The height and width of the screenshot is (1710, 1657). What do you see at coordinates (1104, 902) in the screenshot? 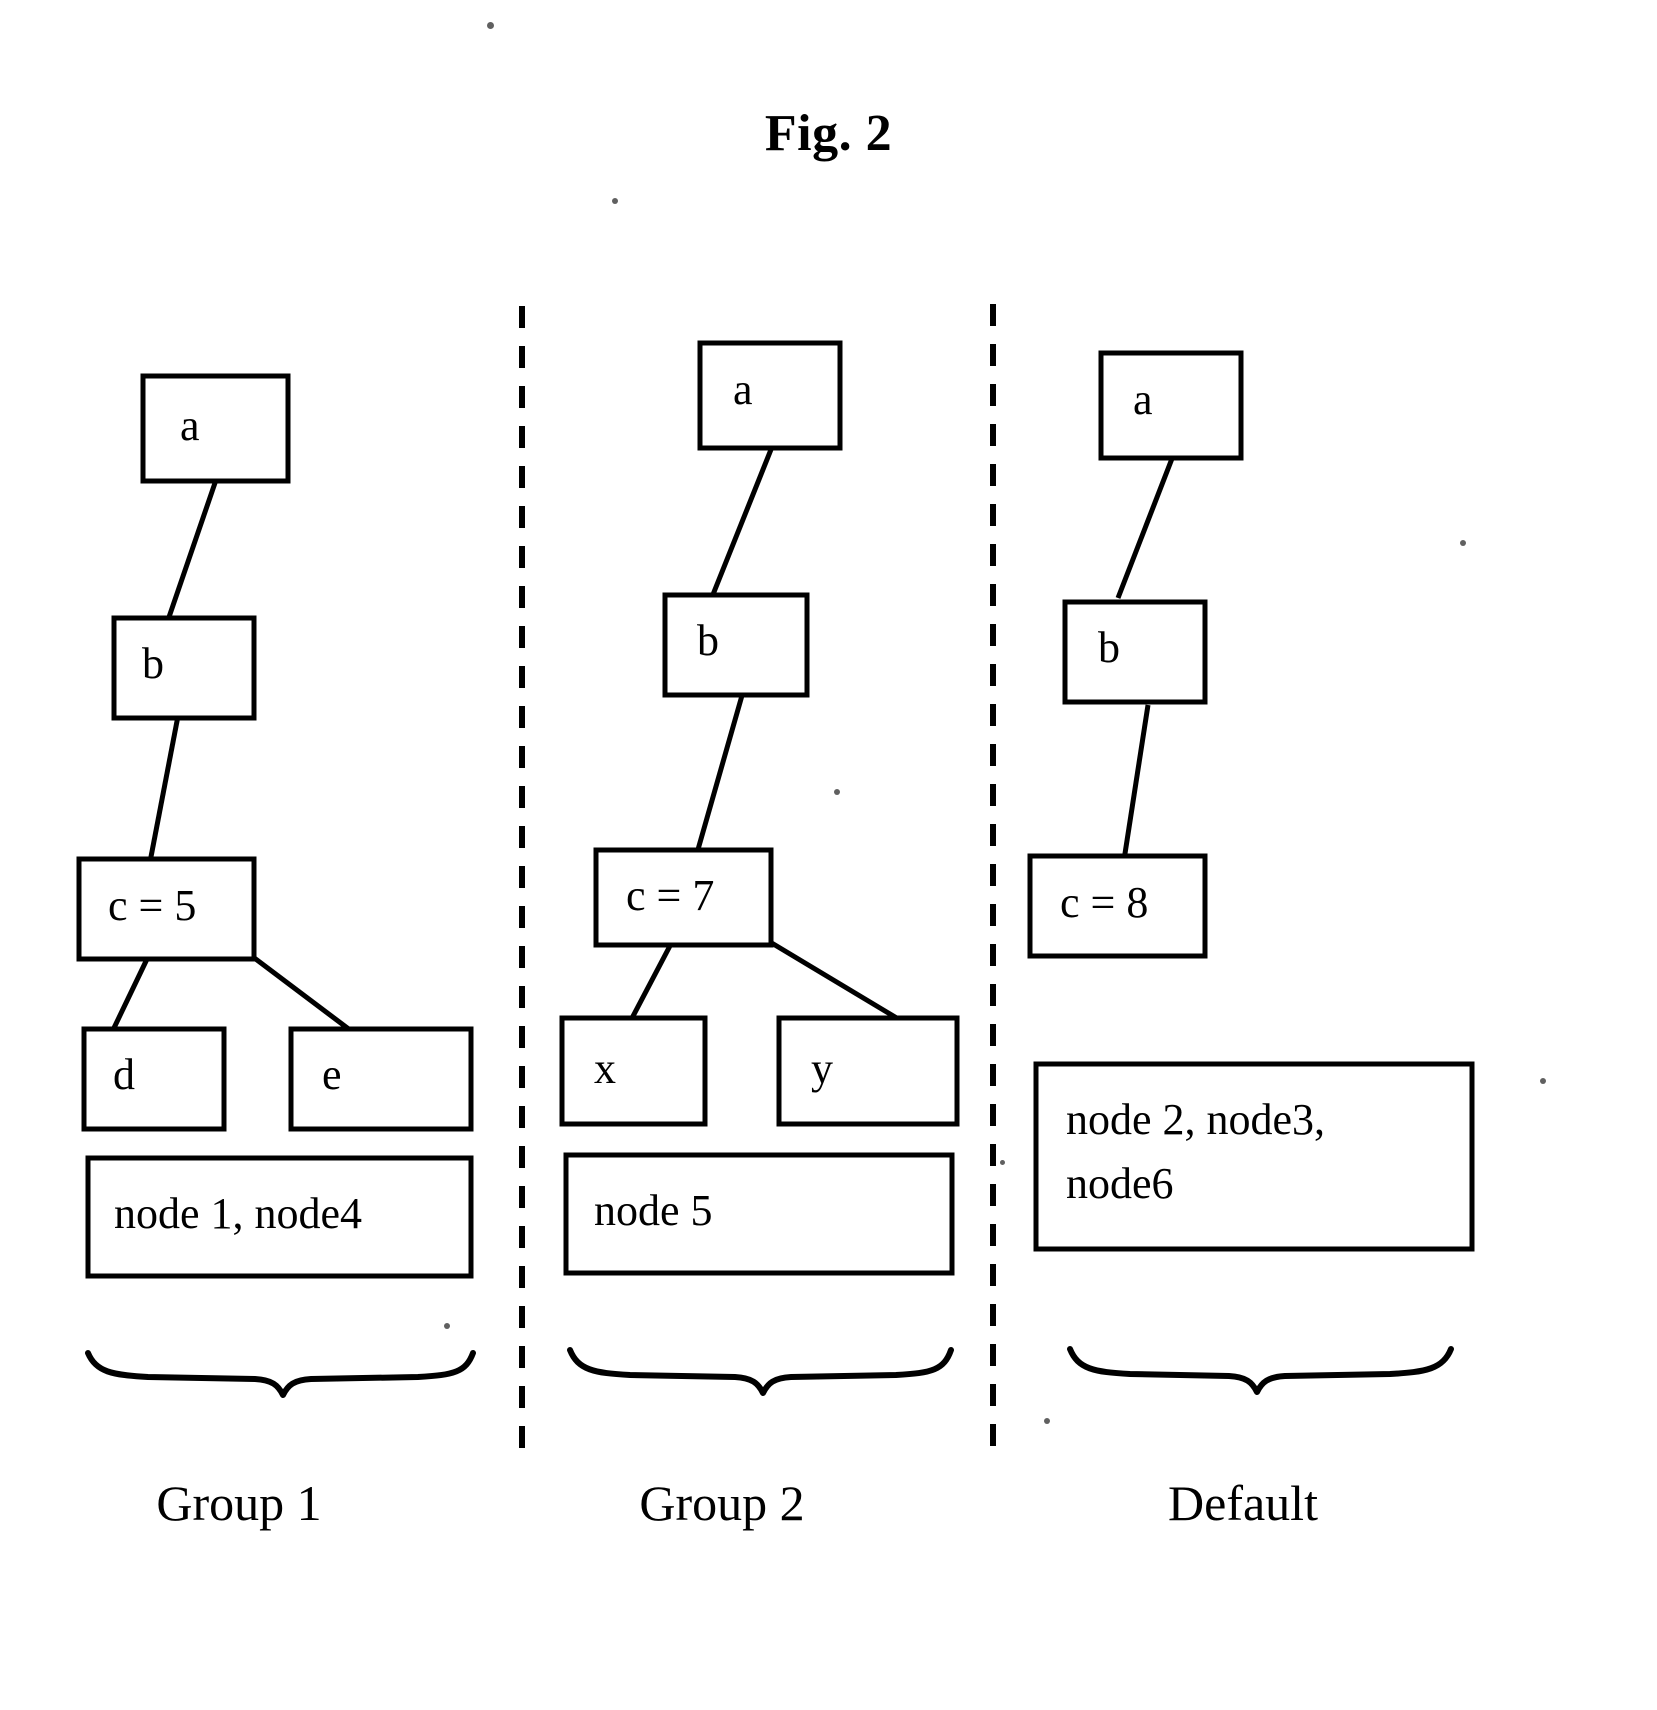
I see `node-label-c: c = 8` at bounding box center [1104, 902].